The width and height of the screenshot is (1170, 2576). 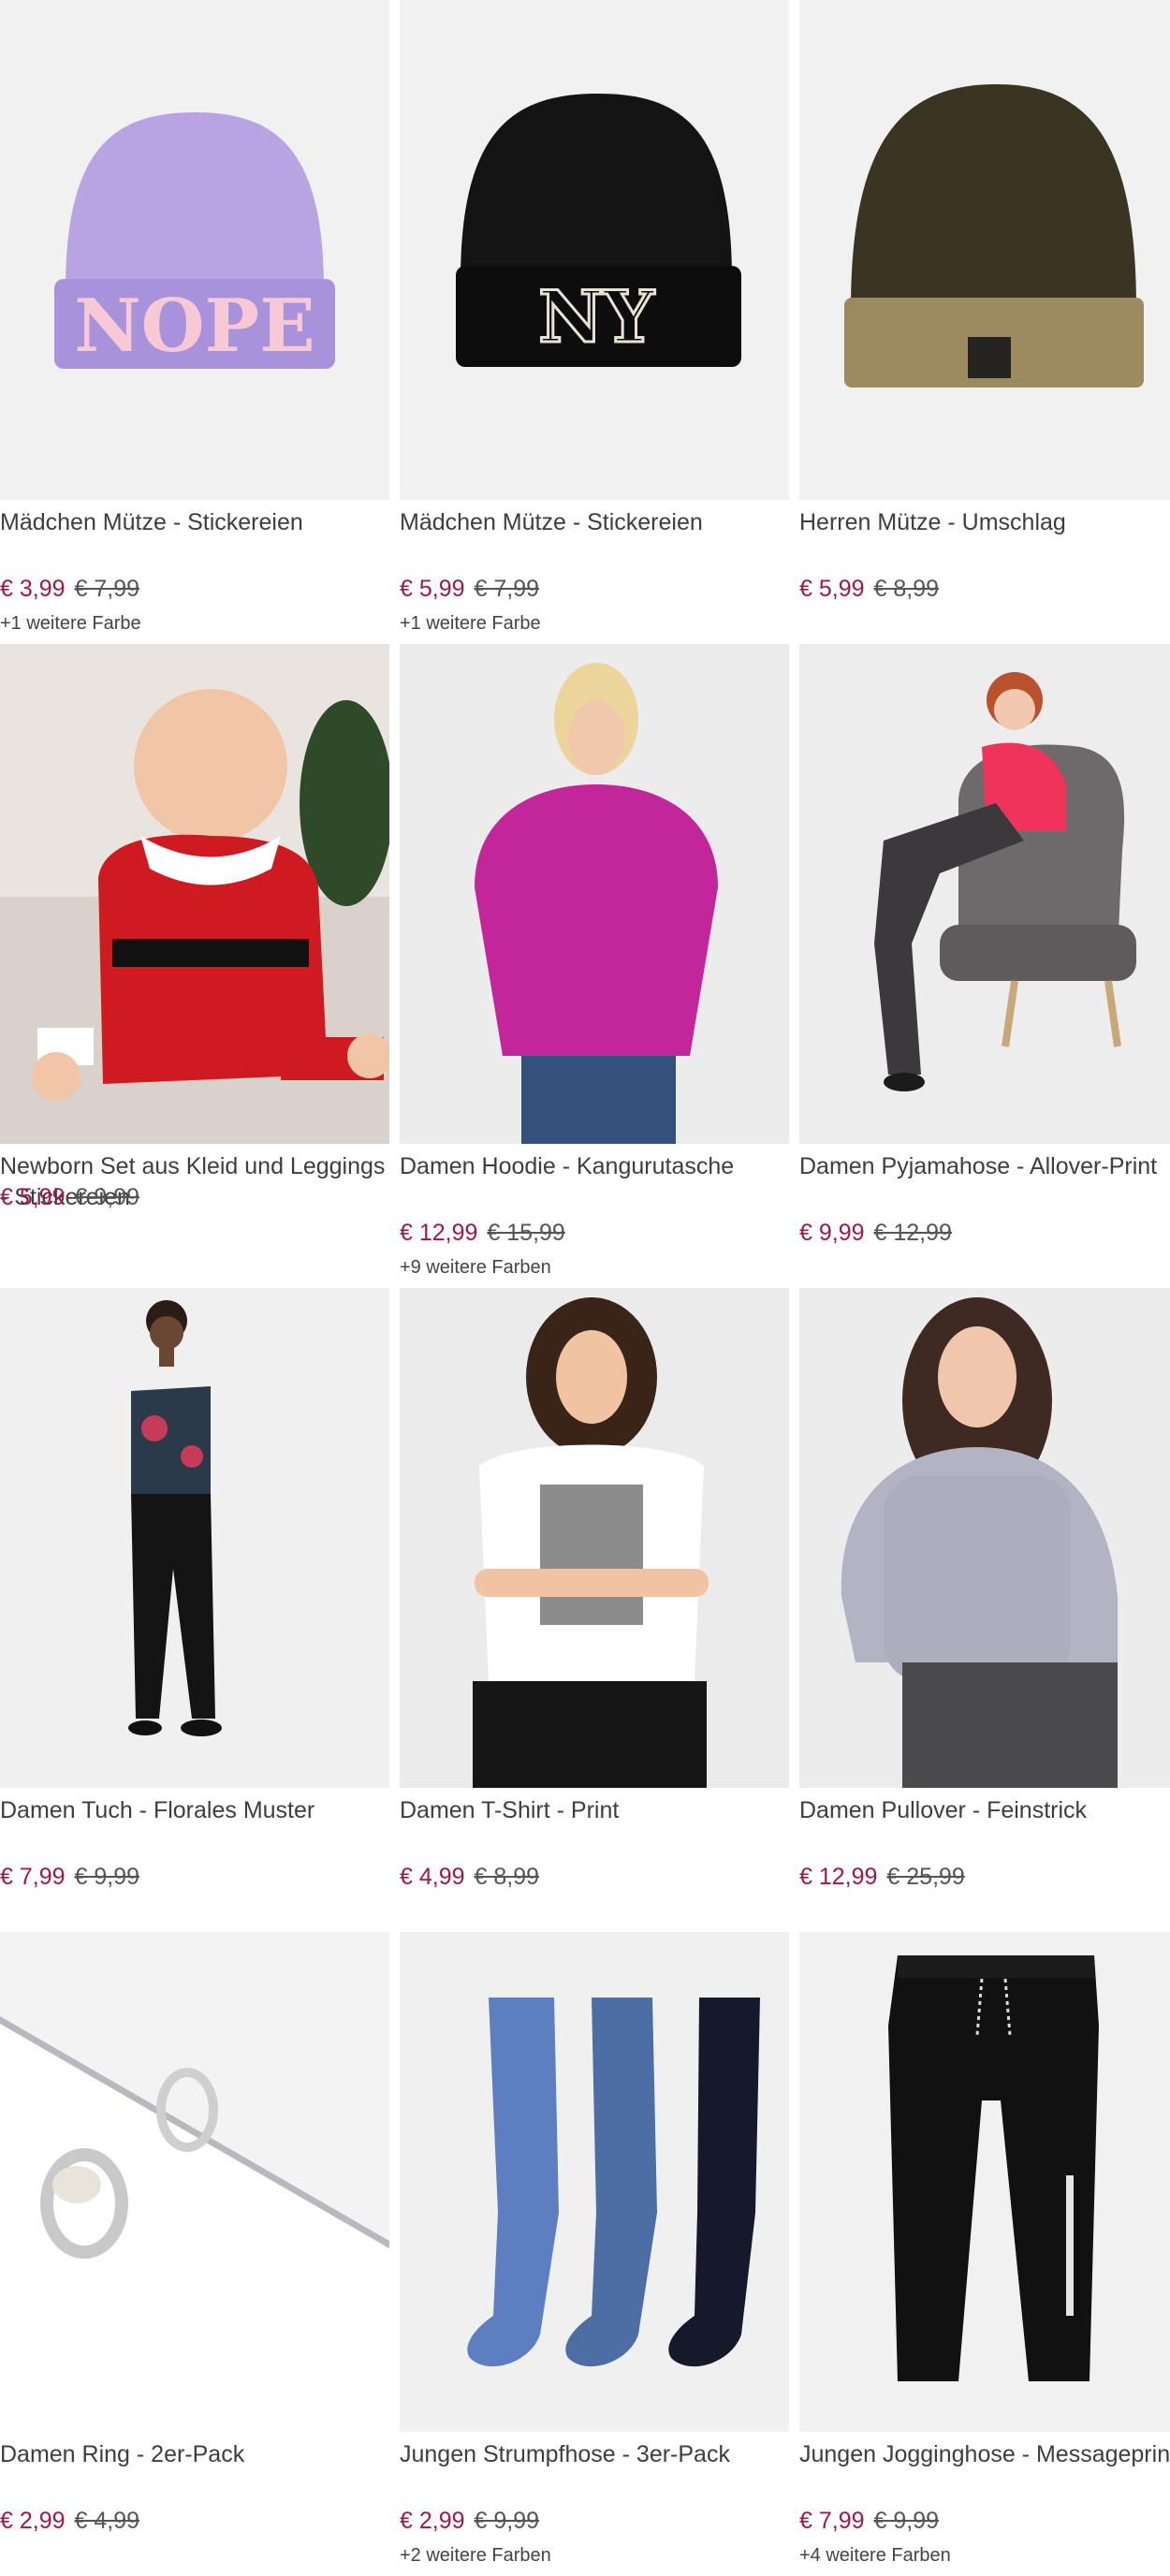 What do you see at coordinates (912, 1233) in the screenshot?
I see `old-price: € 12,99` at bounding box center [912, 1233].